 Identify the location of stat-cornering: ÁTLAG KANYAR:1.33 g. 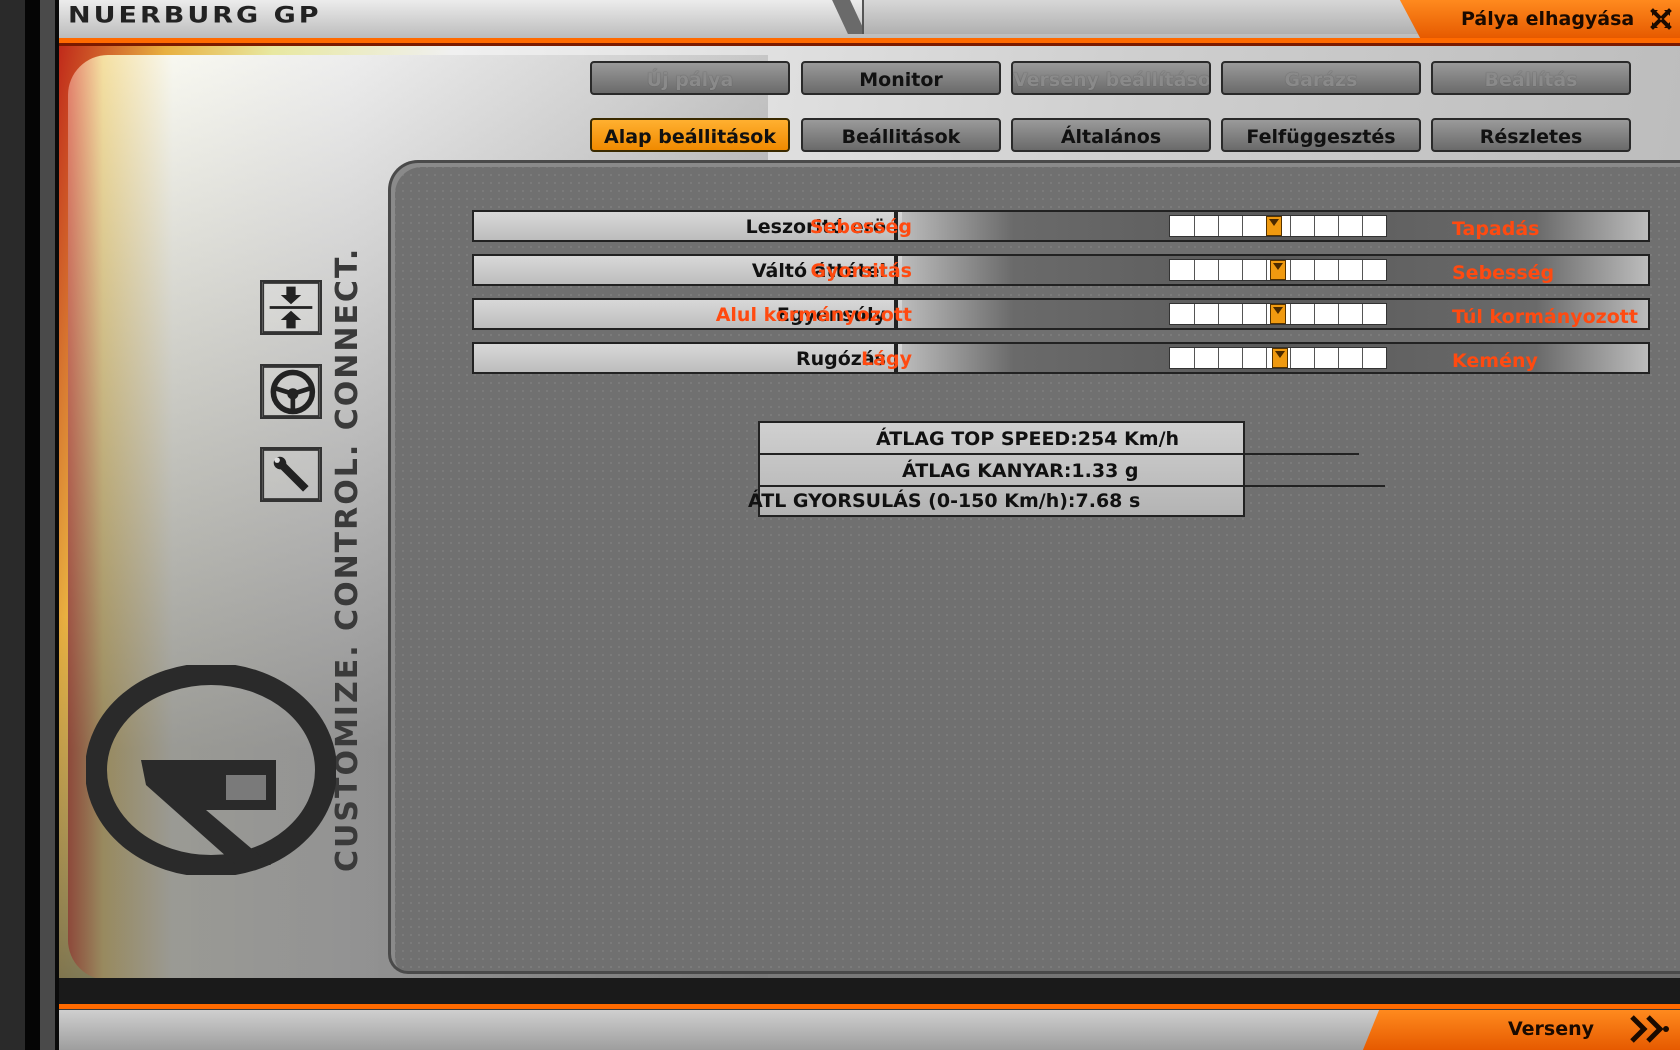
(1072, 471).